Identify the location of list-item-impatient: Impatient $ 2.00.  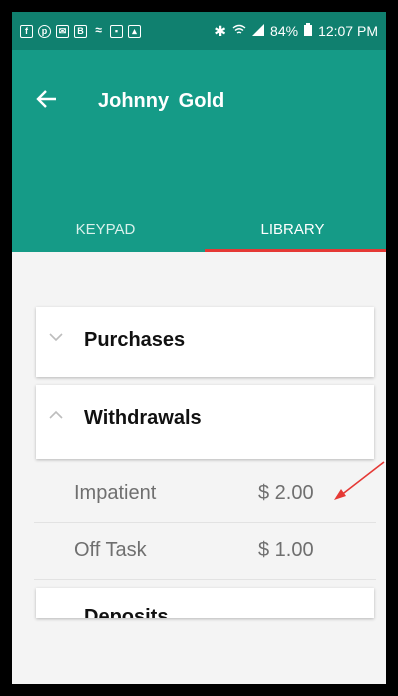
(205, 494).